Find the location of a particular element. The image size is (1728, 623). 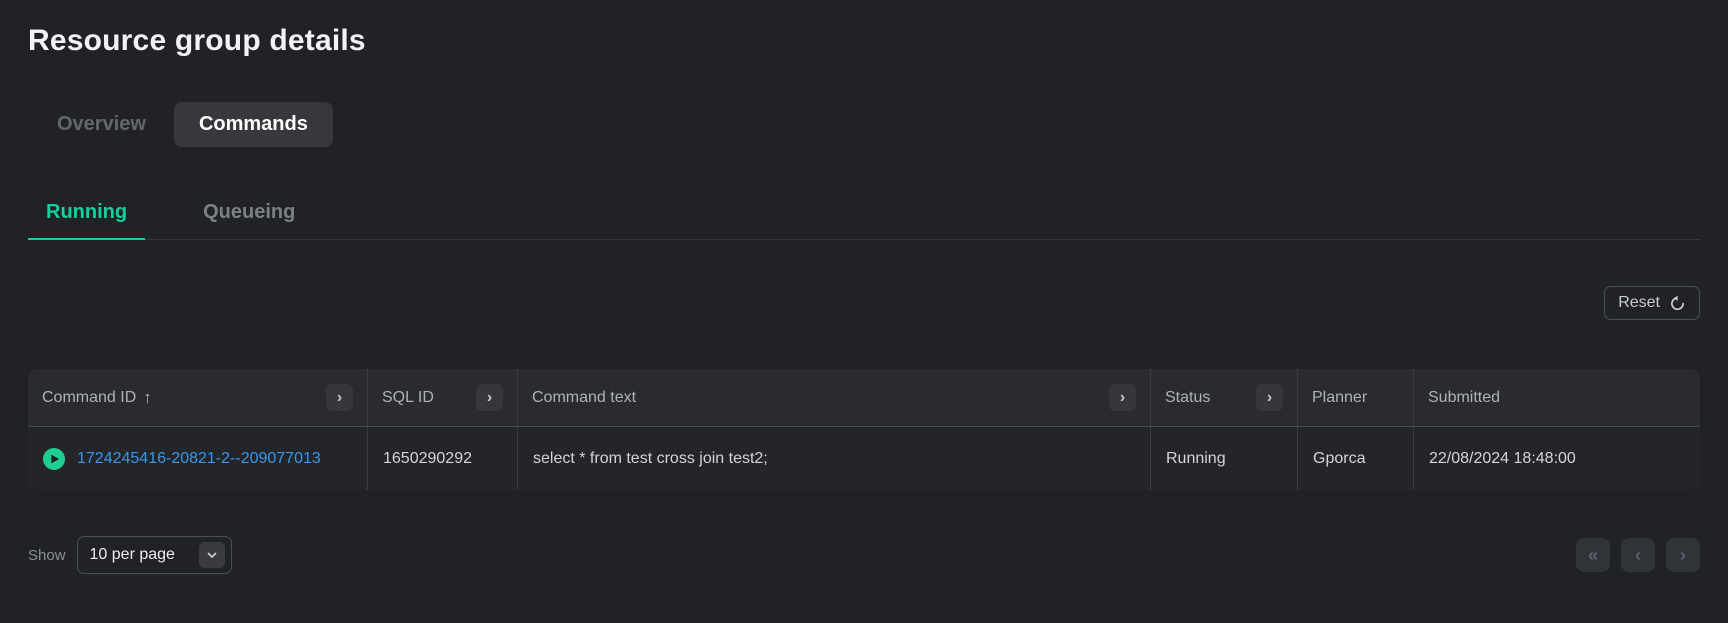

column-header-command-text: Command text › is located at coordinates (833, 397).